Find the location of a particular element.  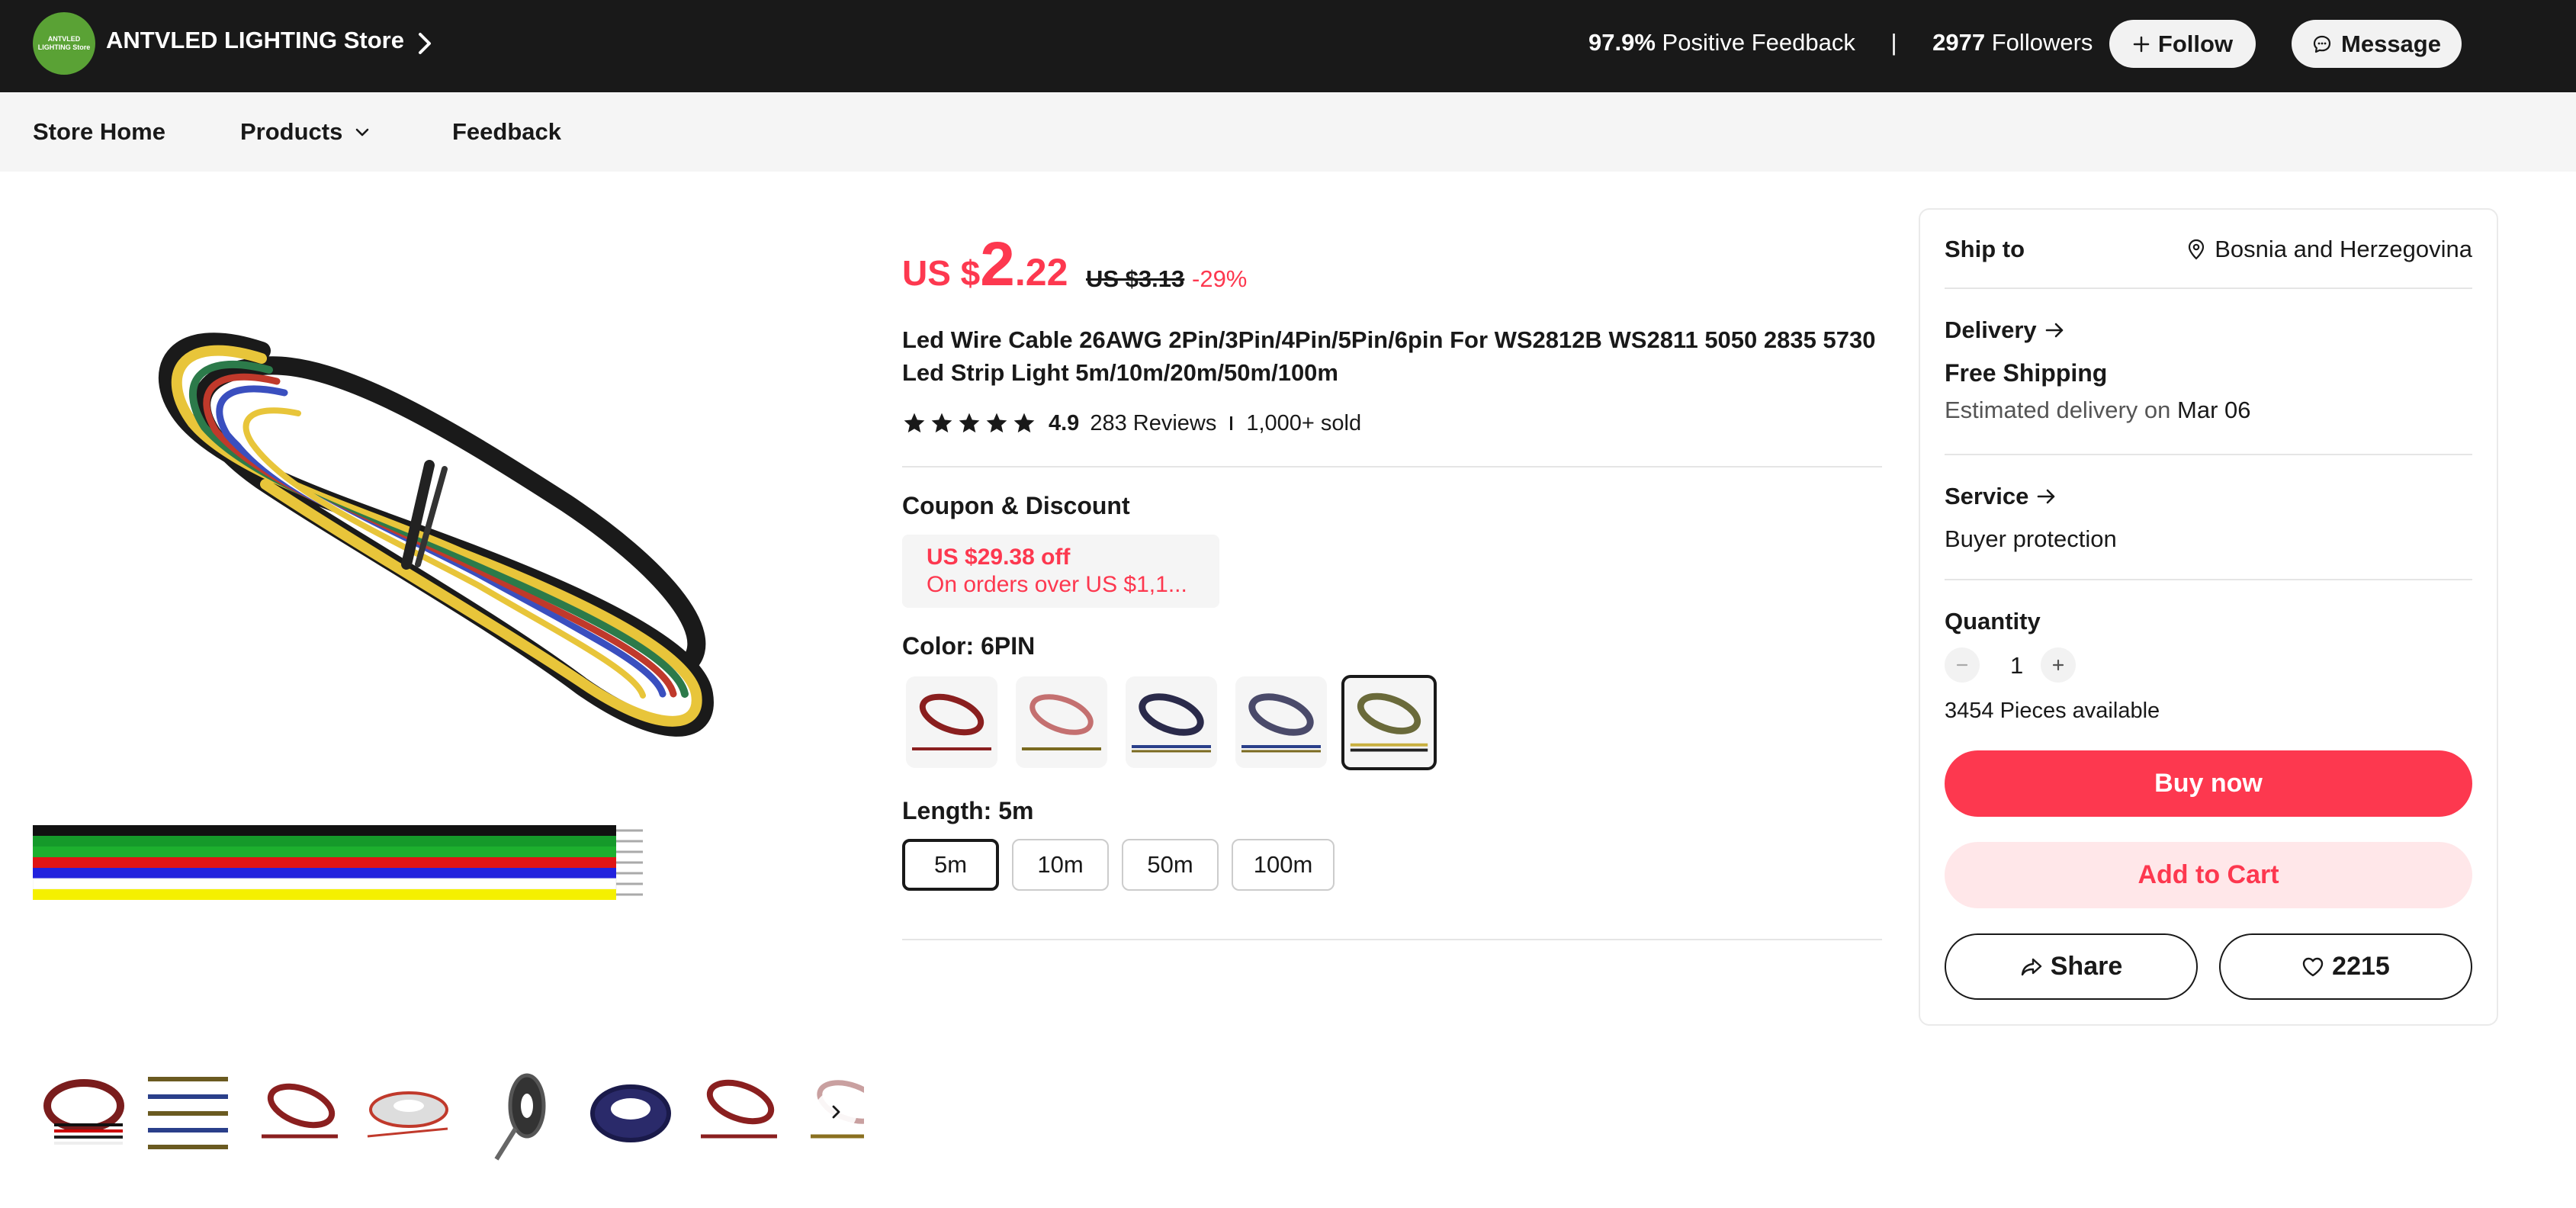

color-heading: Color: 6PIN is located at coordinates (969, 646).